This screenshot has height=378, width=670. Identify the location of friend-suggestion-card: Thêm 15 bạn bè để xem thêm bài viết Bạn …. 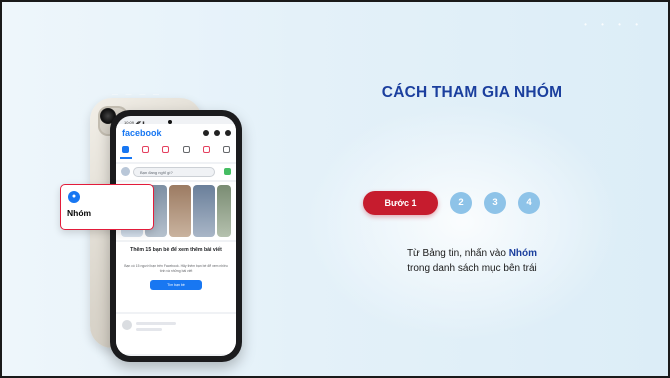
(176, 277).